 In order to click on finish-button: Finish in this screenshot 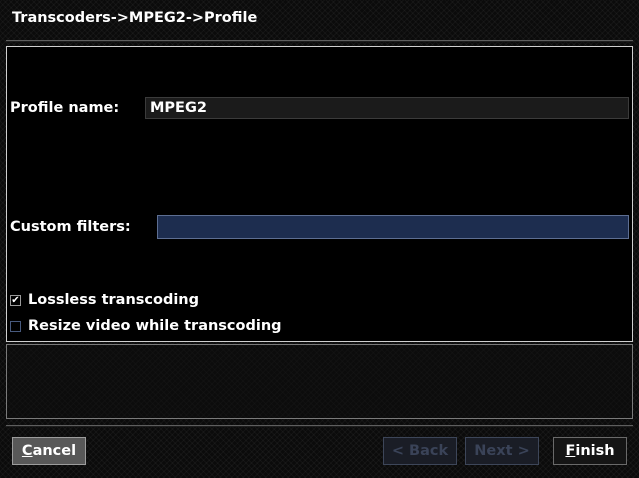, I will do `click(590, 451)`.